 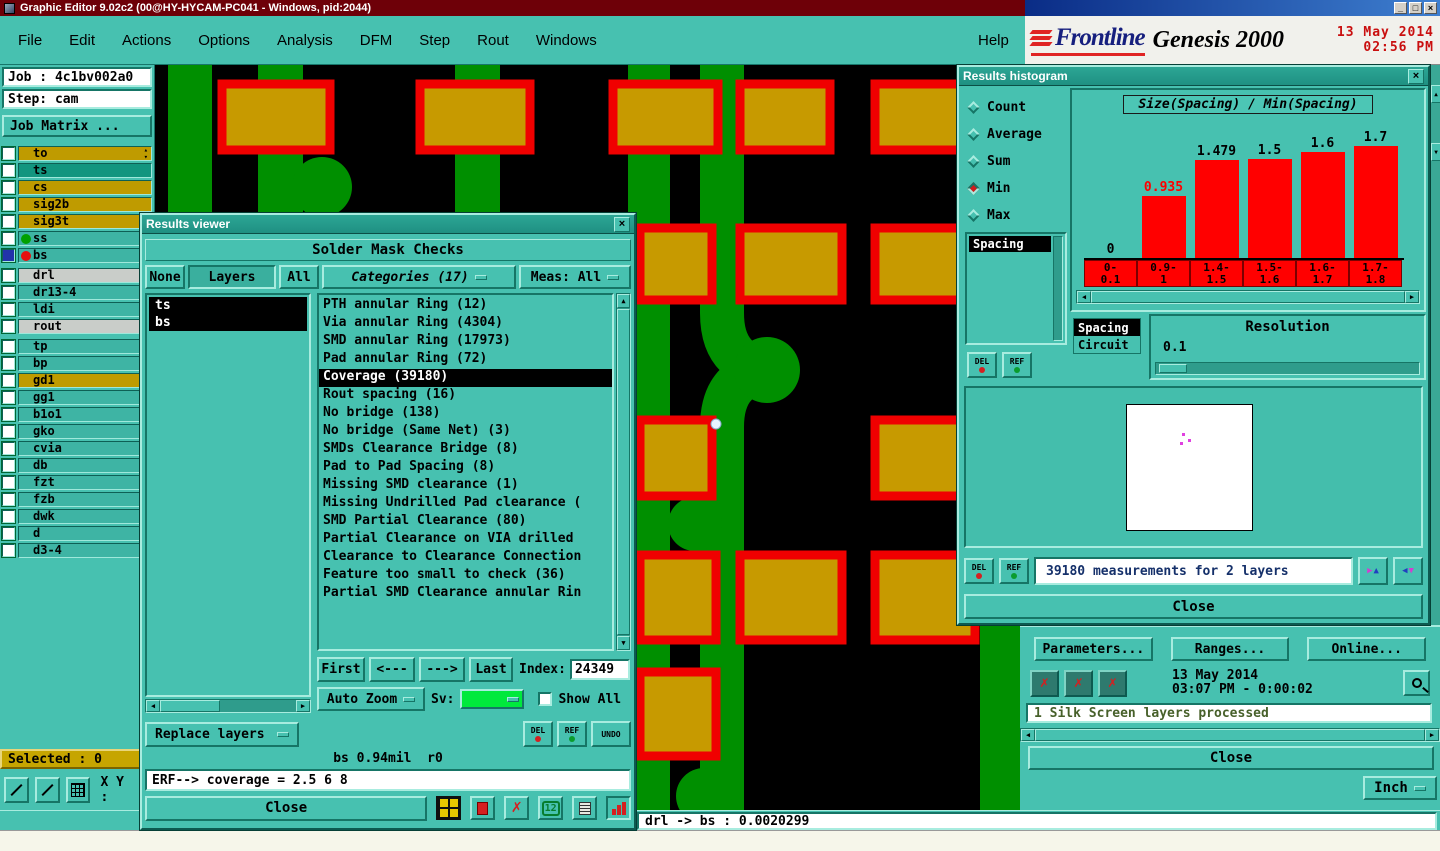 What do you see at coordinates (599, 669) in the screenshot?
I see `index-input: 24349` at bounding box center [599, 669].